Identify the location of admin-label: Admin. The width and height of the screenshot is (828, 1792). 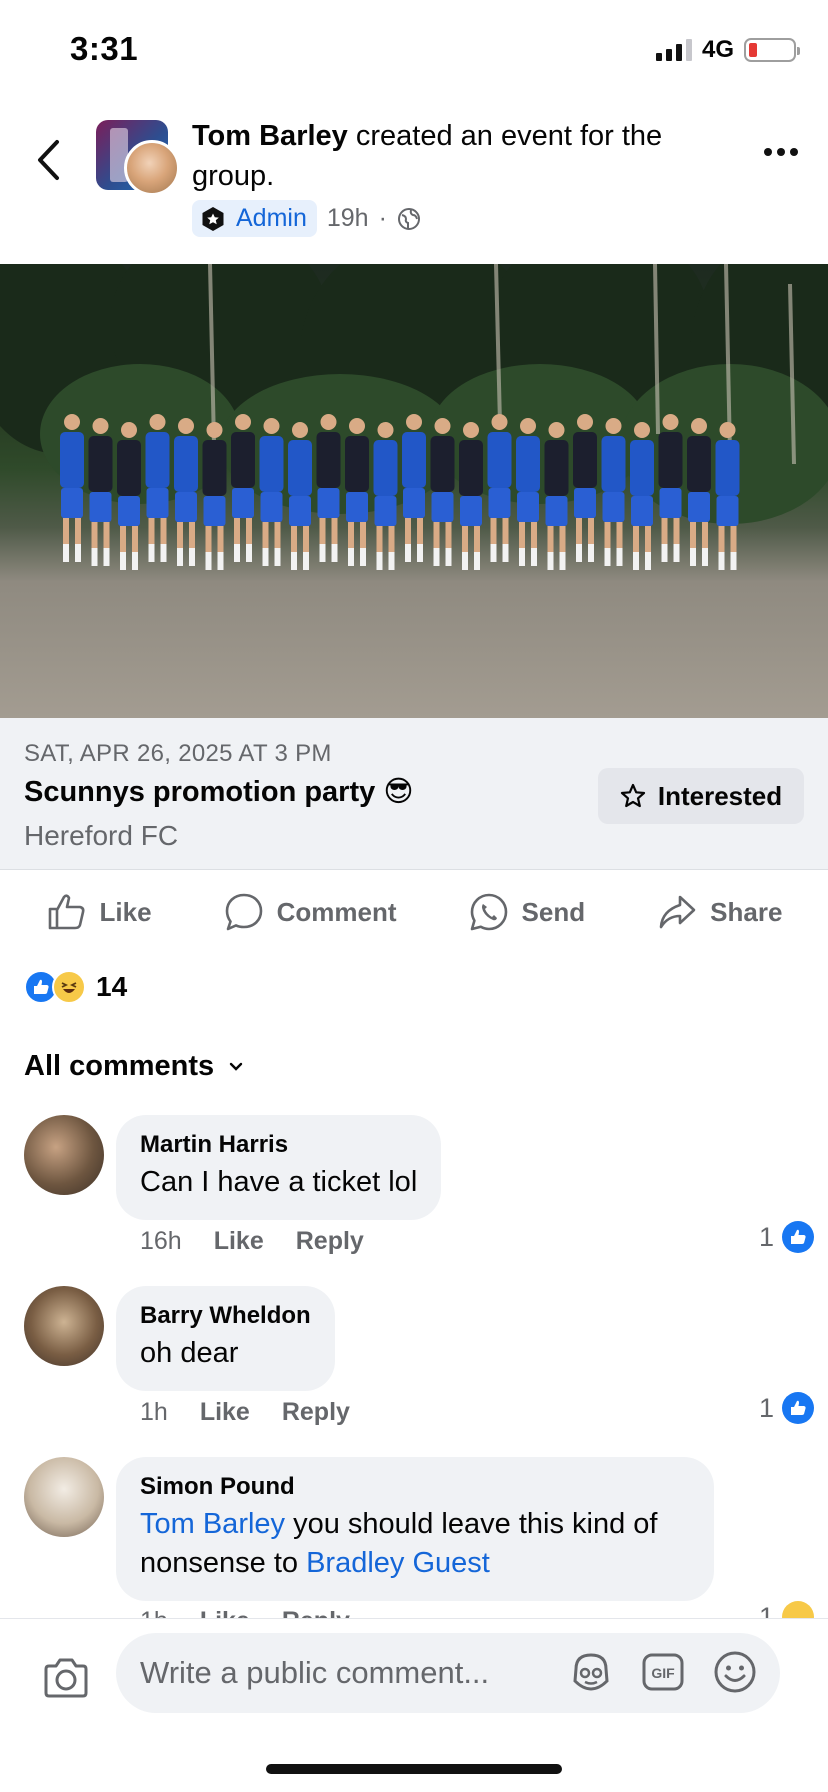
(271, 218).